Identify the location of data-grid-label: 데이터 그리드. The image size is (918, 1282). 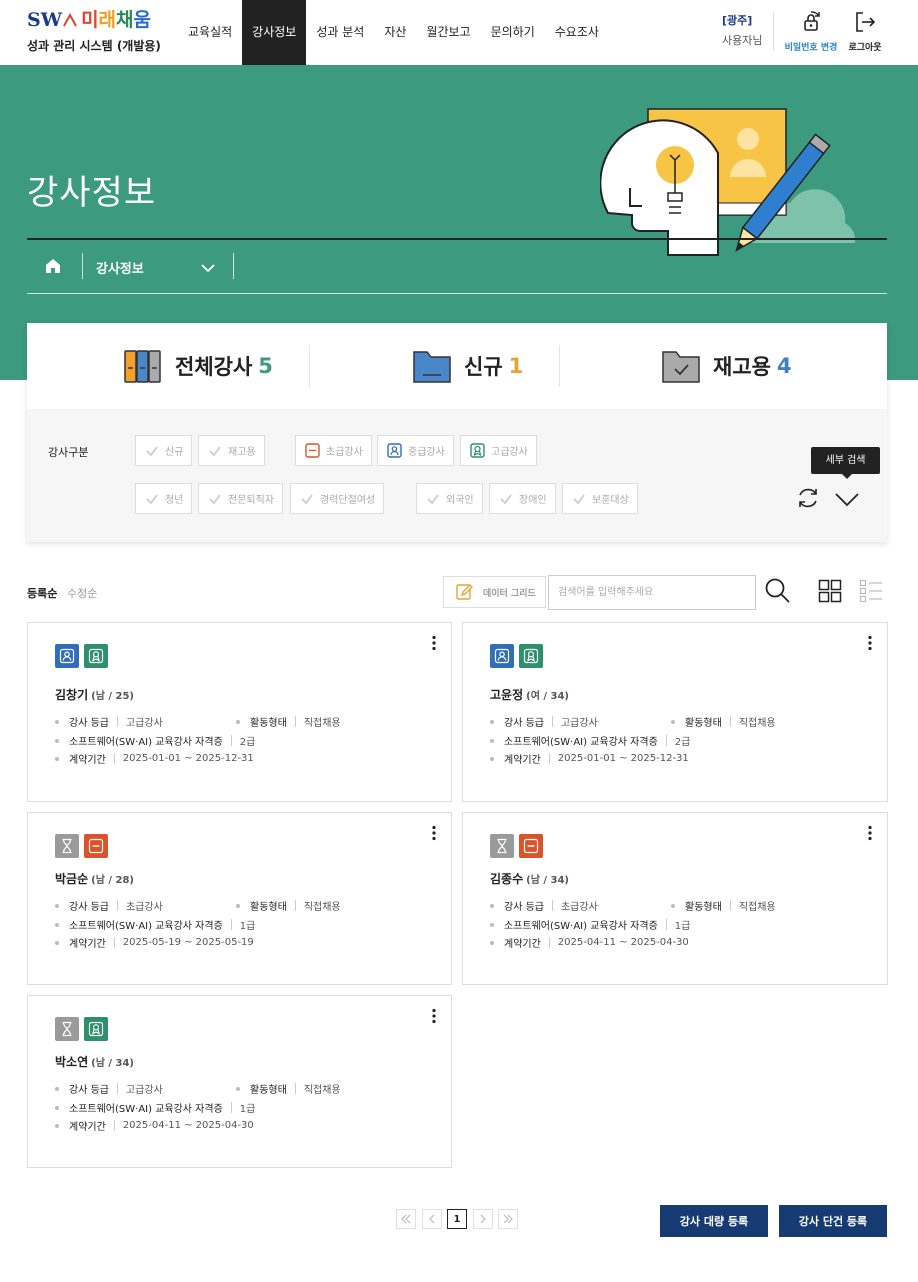
(509, 593).